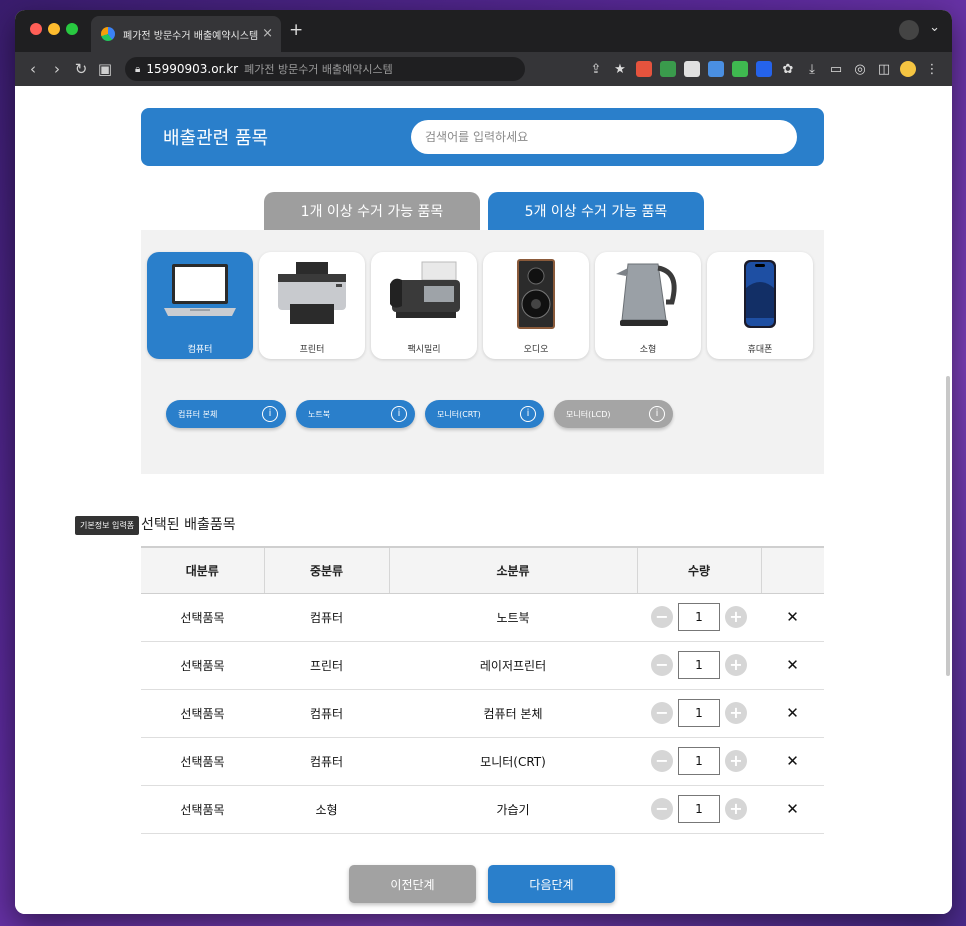 The width and height of the screenshot is (966, 926). Describe the element at coordinates (203, 570) in the screenshot. I see `header-category: 대분류` at that location.